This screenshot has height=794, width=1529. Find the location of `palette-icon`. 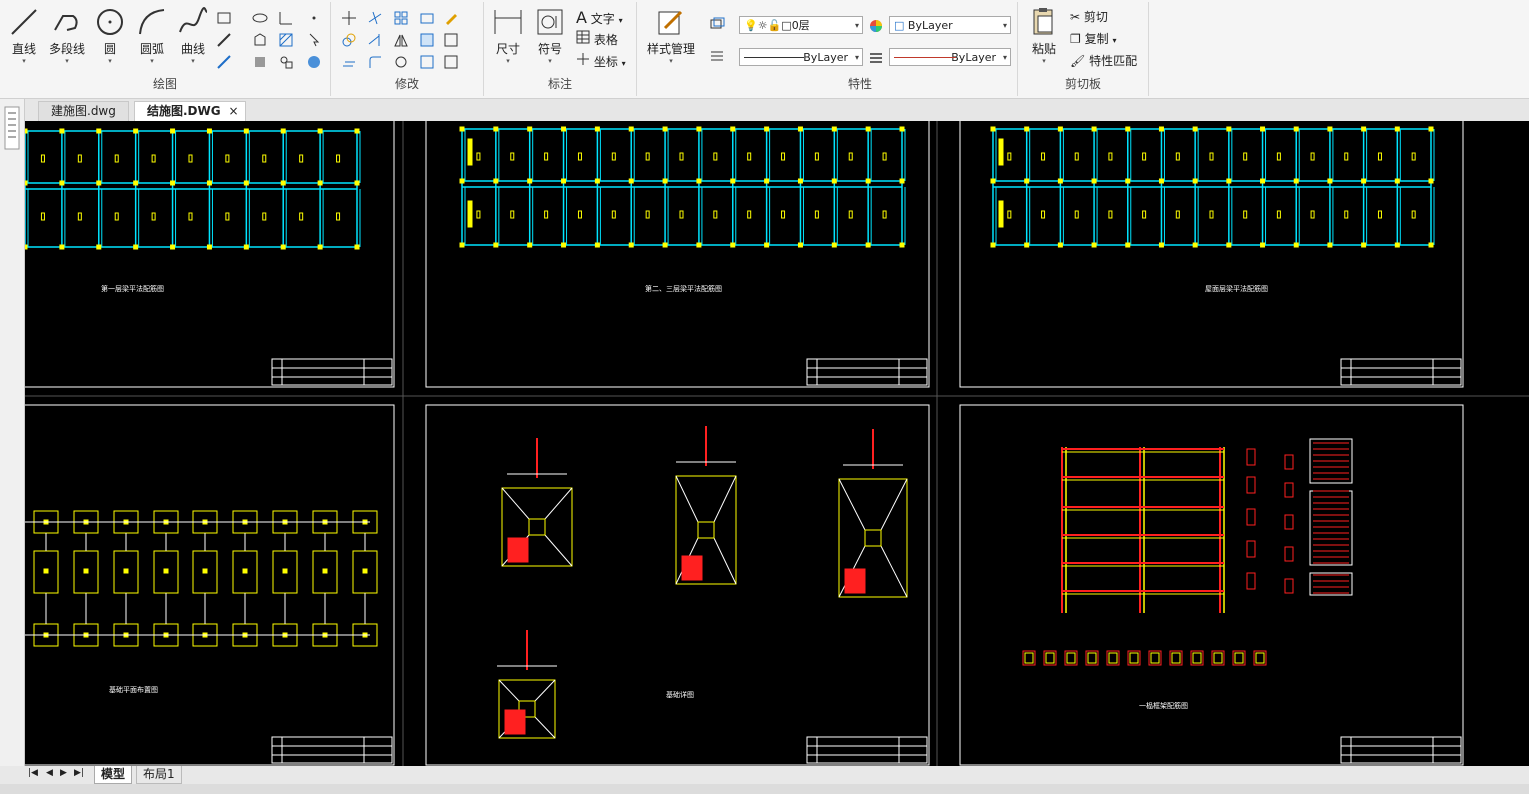

palette-icon is located at coordinates (12, 128).